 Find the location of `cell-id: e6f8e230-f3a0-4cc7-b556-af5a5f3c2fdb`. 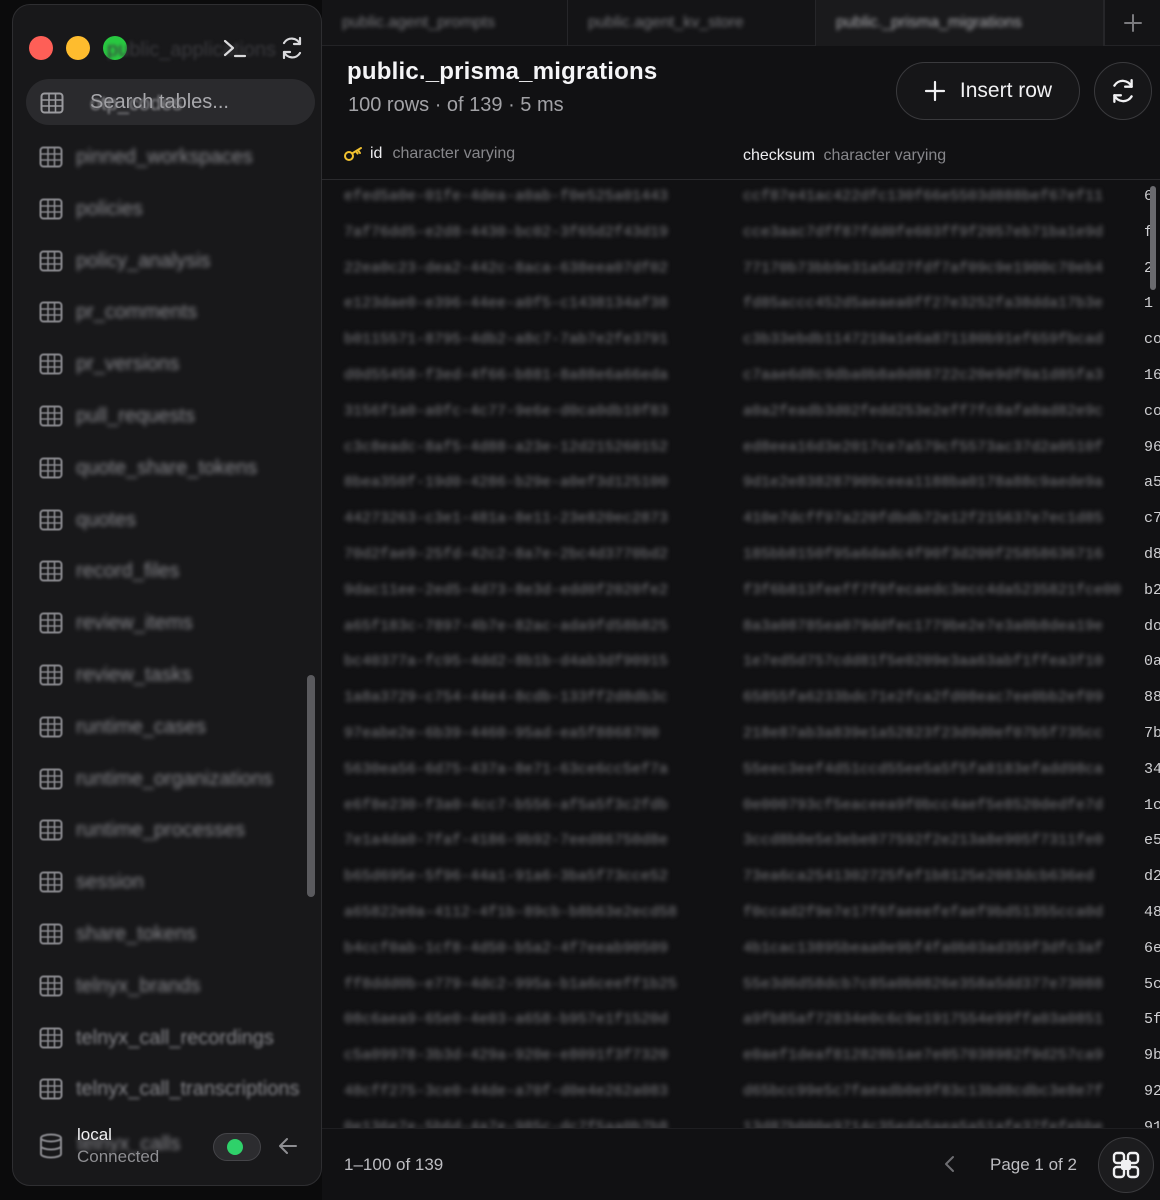

cell-id: e6f8e230-f3a0-4cc7-b556-af5a5f3c2fdb is located at coordinates (506, 805).